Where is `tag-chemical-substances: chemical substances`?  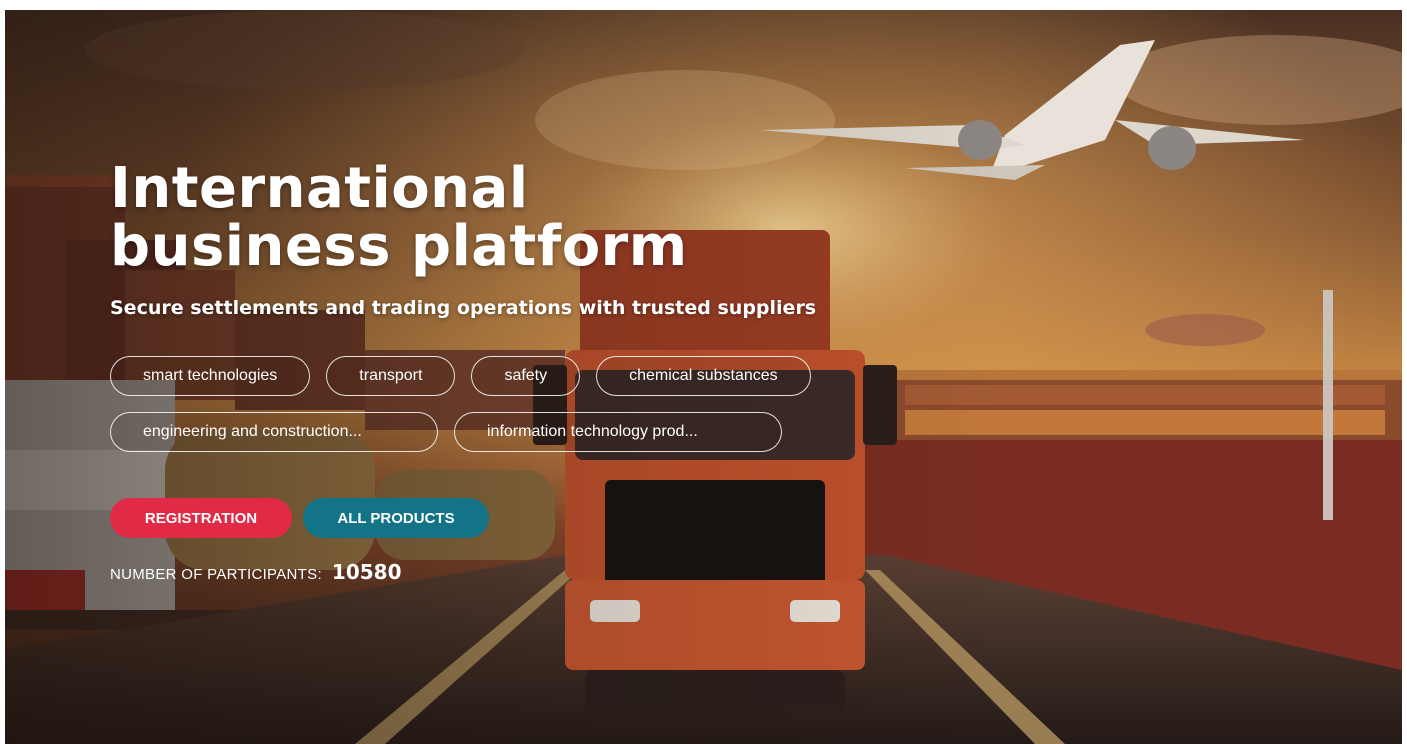 tag-chemical-substances: chemical substances is located at coordinates (703, 376).